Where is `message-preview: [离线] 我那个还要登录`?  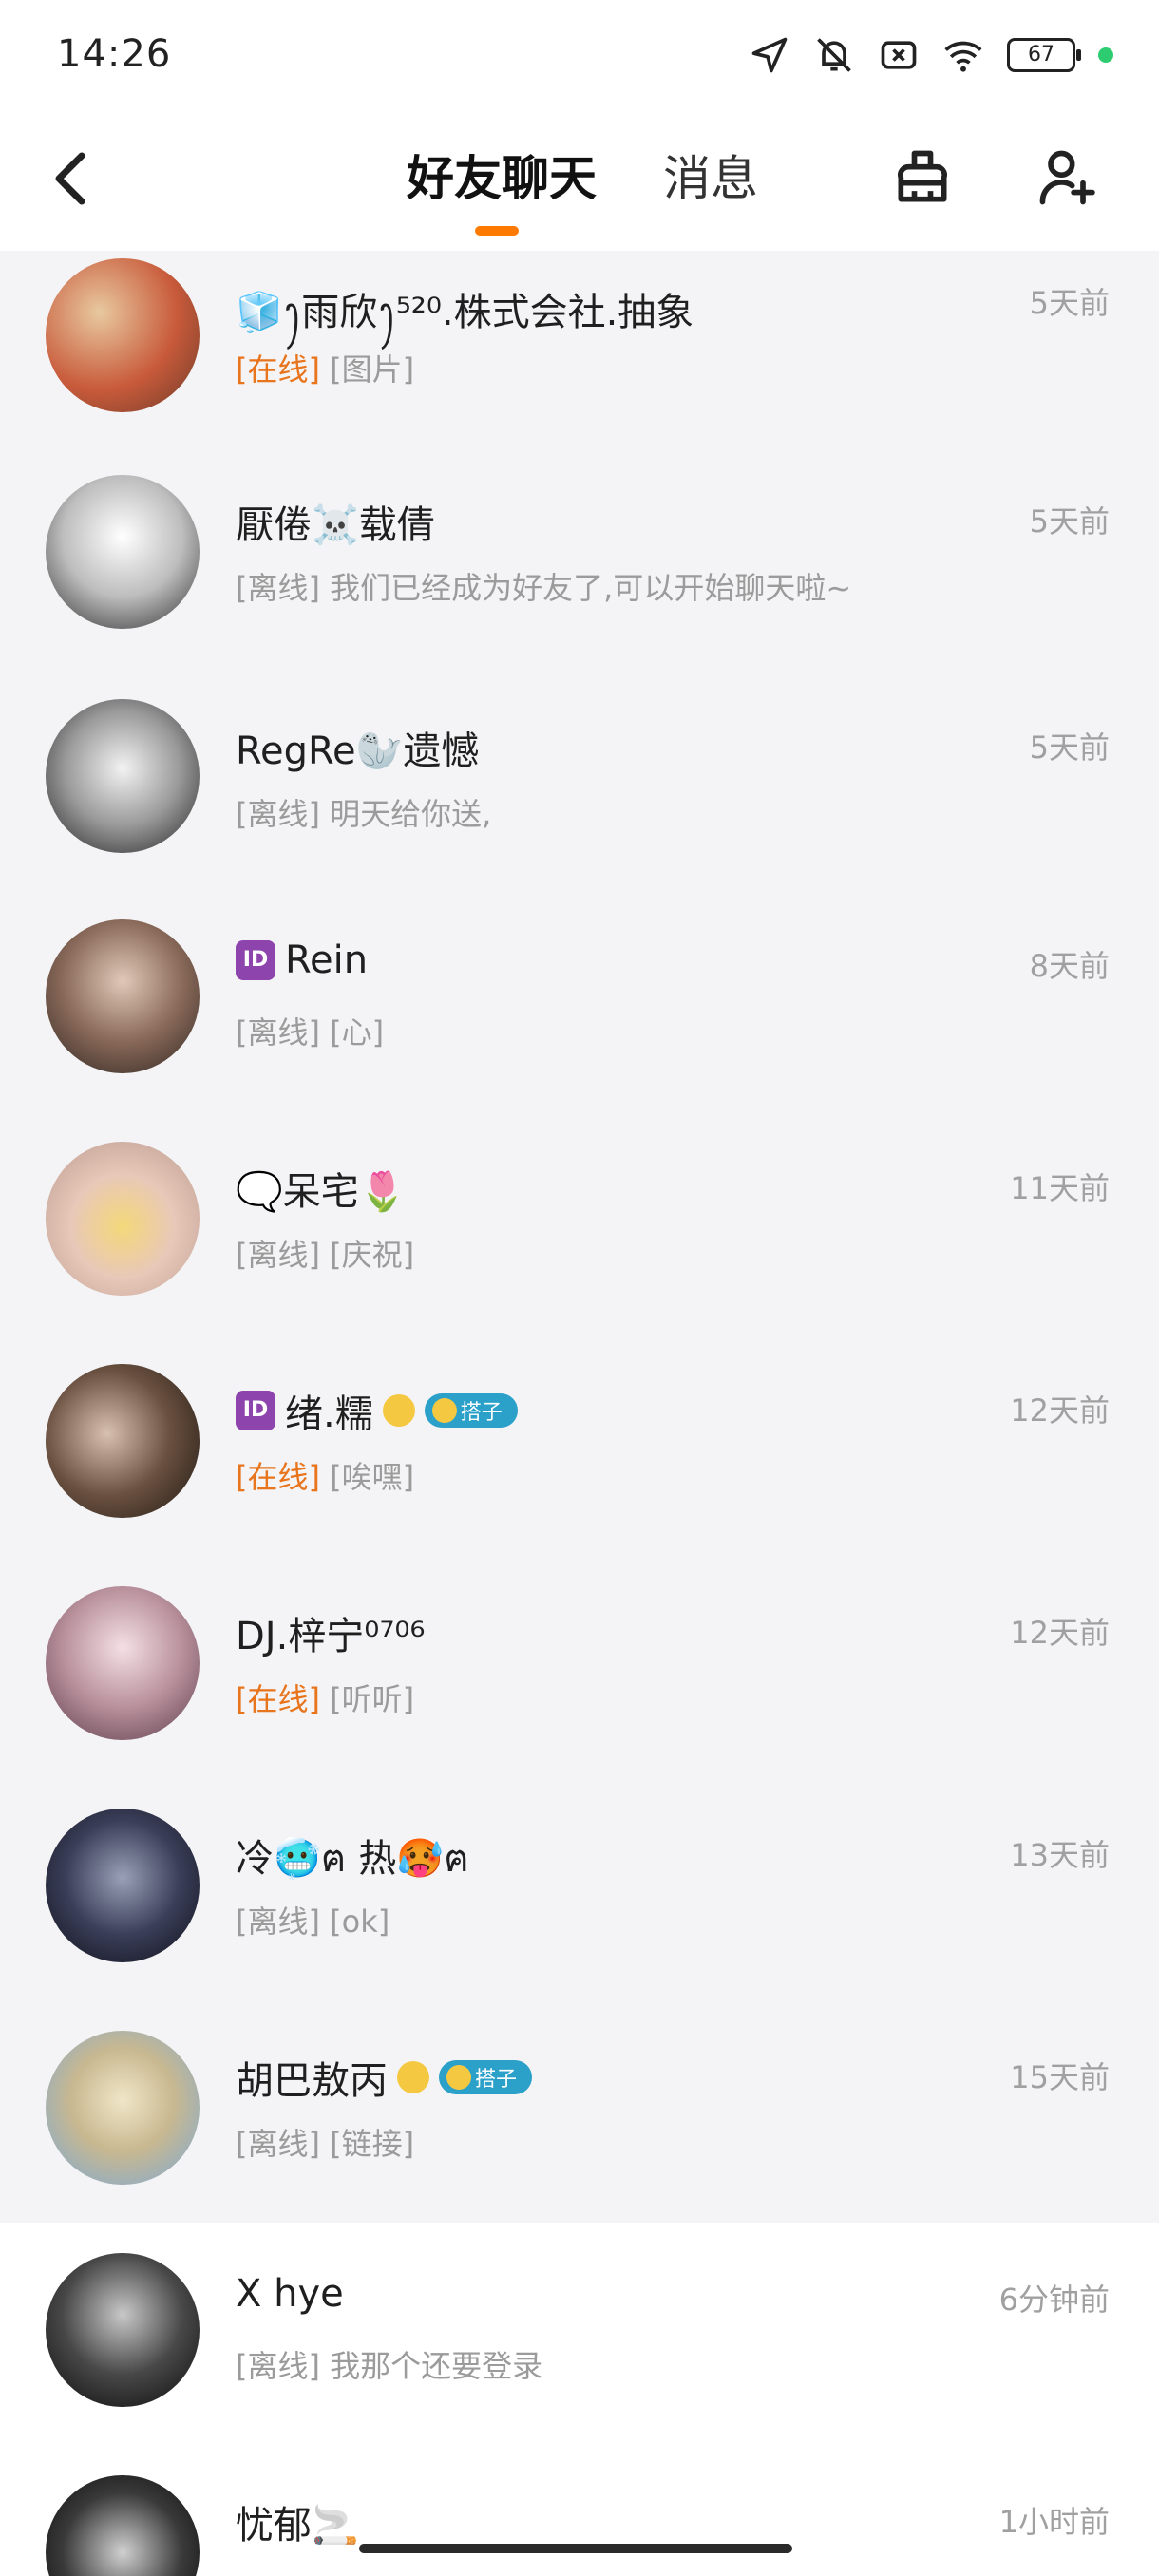 message-preview: [离线] 我那个还要登录 is located at coordinates (389, 2364).